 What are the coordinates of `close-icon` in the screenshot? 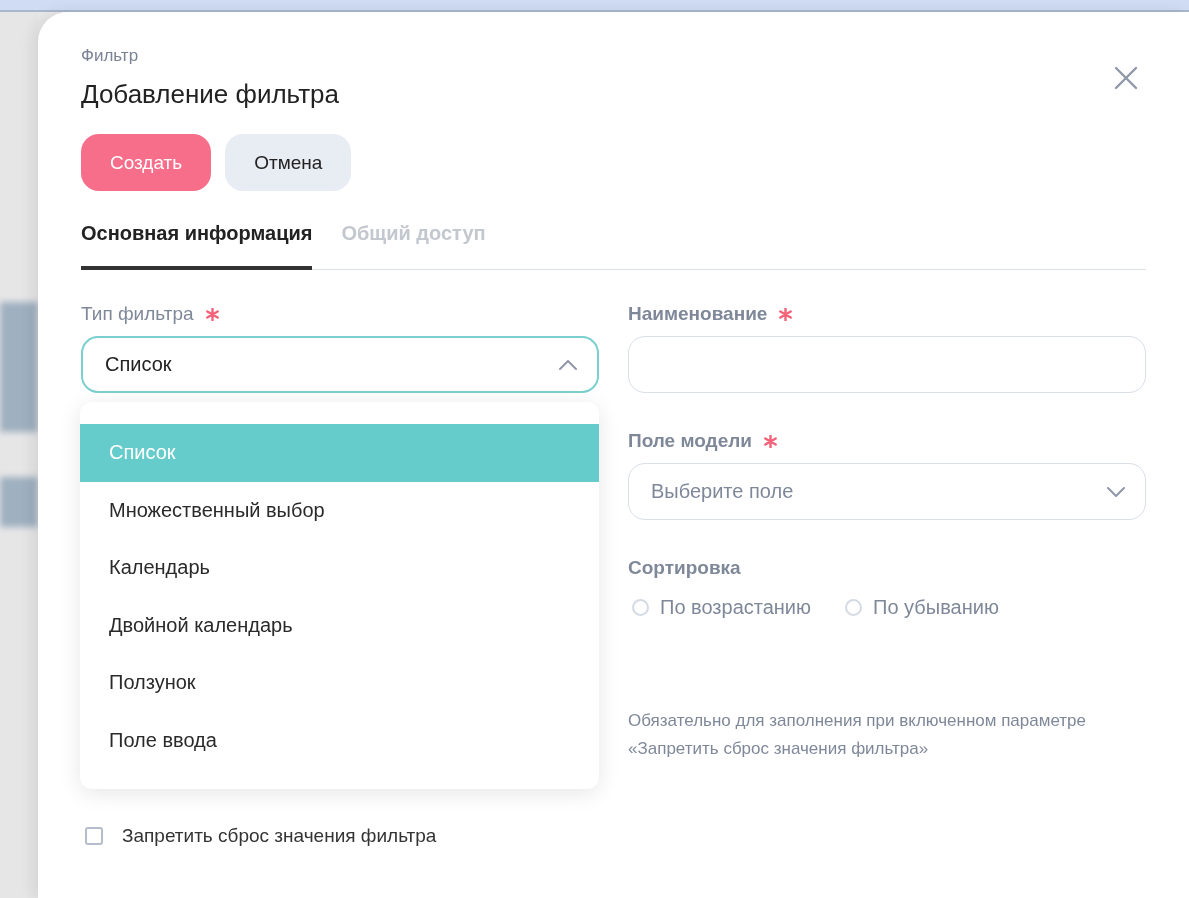 It's located at (1126, 78).